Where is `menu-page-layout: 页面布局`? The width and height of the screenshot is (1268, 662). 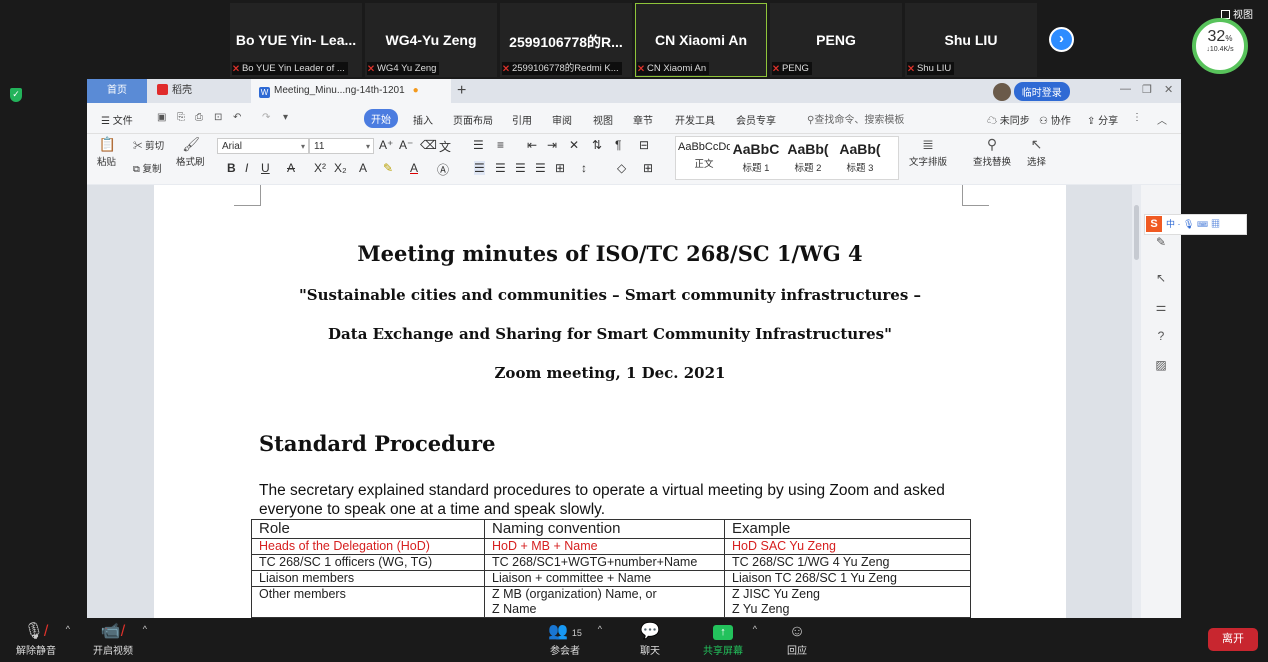 menu-page-layout: 页面布局 is located at coordinates (473, 119).